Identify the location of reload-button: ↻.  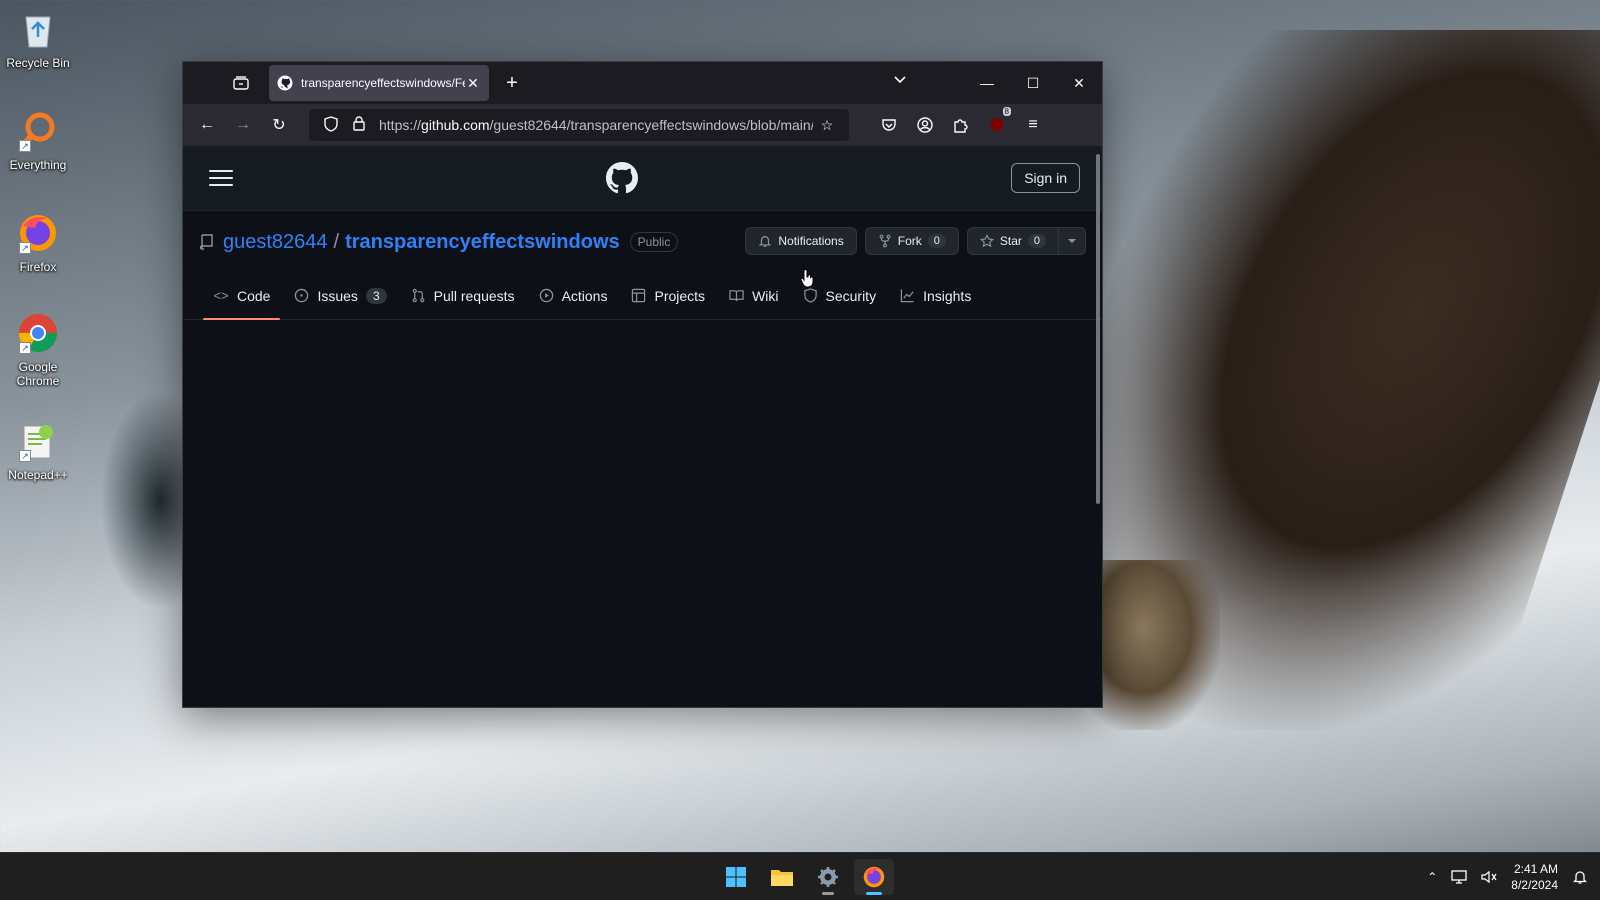
(279, 125).